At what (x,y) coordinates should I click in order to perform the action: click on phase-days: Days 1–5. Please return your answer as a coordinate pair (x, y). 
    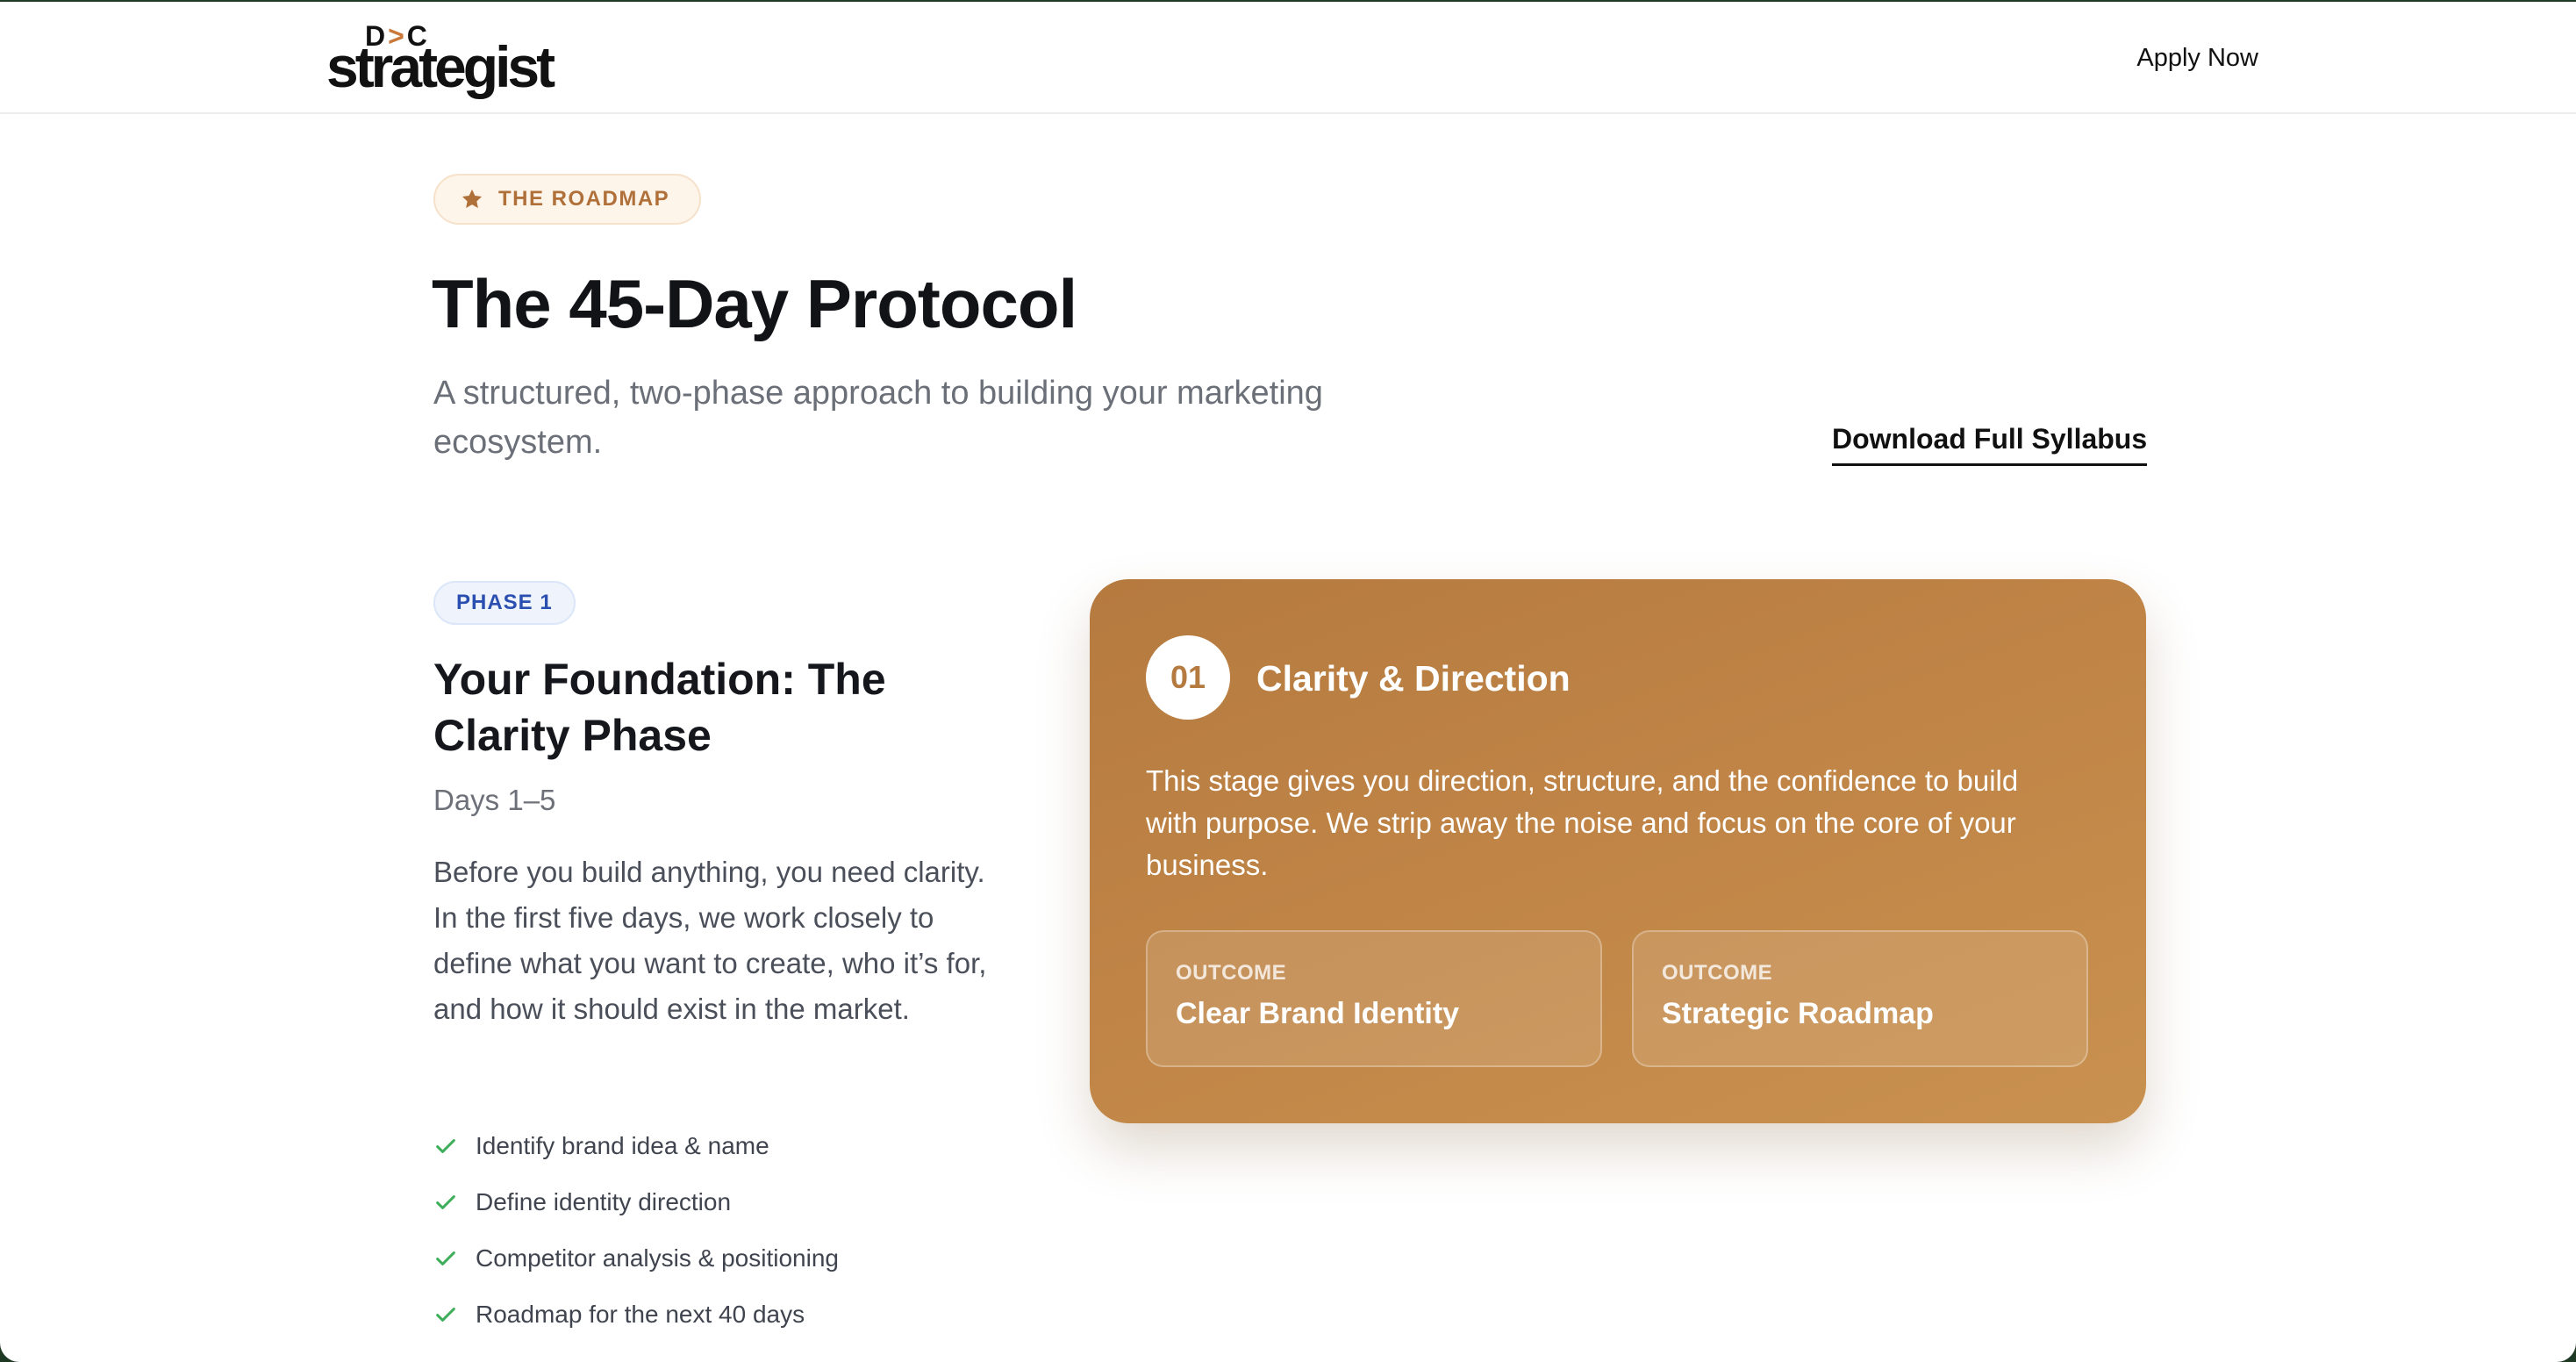
    Looking at the image, I should click on (494, 800).